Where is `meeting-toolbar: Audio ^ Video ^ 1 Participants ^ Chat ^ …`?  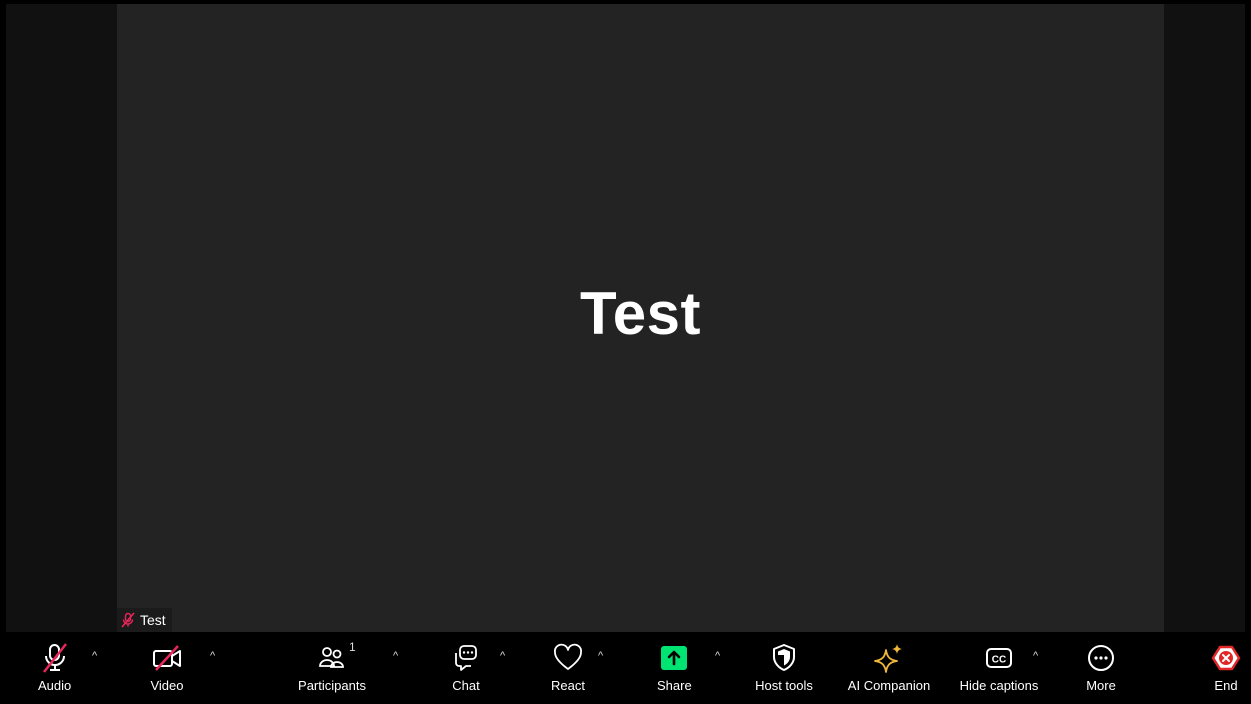 meeting-toolbar: Audio ^ Video ^ 1 Participants ^ Chat ^ … is located at coordinates (625, 668).